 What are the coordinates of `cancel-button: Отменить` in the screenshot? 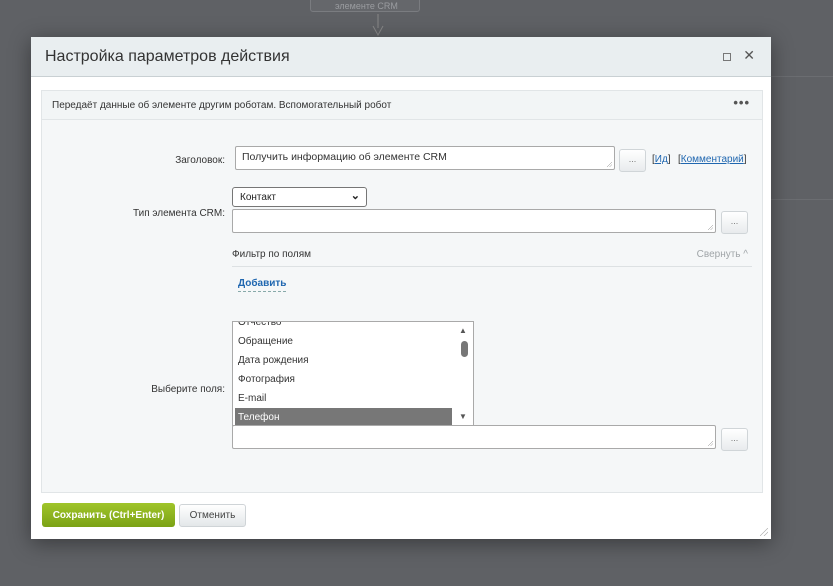 It's located at (212, 515).